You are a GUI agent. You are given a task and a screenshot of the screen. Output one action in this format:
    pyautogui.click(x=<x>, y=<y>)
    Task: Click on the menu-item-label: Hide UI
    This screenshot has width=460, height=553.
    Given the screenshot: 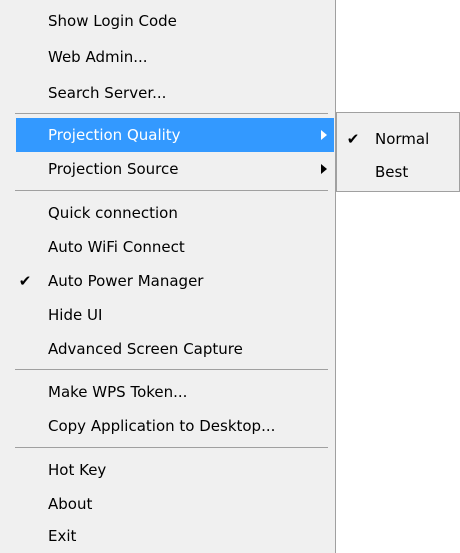 What is the action you would take?
    pyautogui.click(x=75, y=315)
    